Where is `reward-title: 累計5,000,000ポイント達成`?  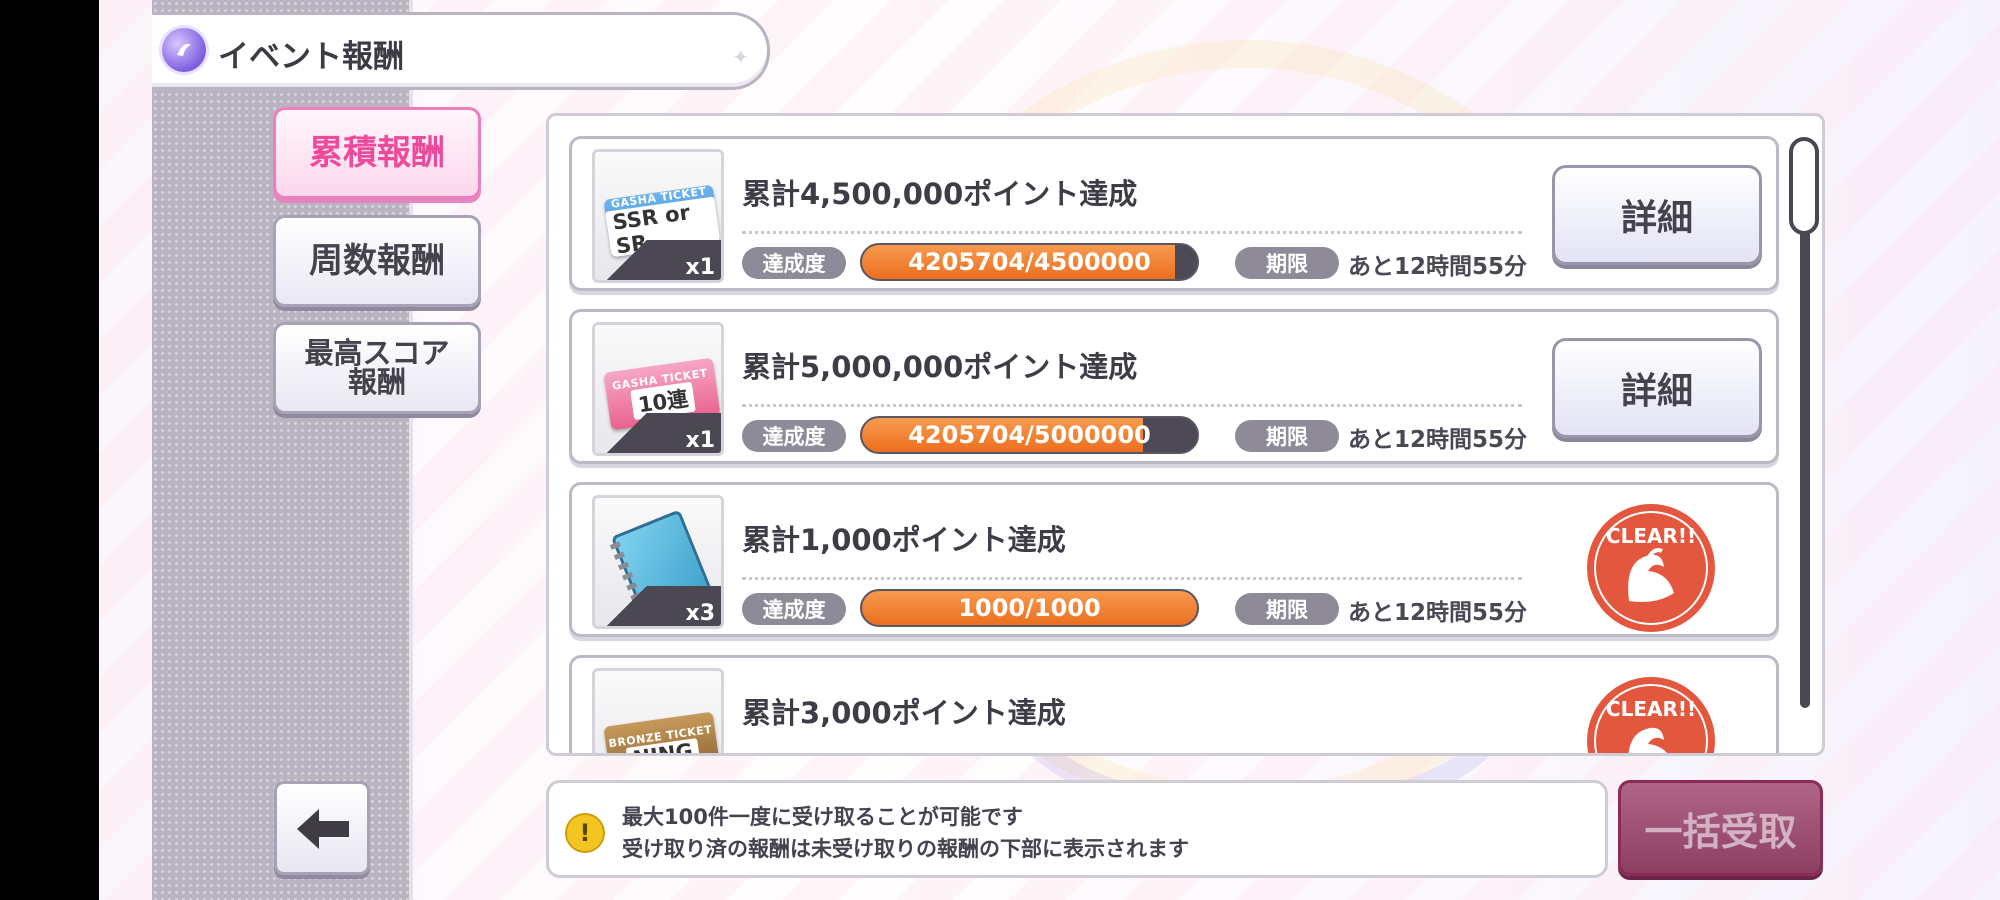 reward-title: 累計5,000,000ポイント達成 is located at coordinates (940, 367).